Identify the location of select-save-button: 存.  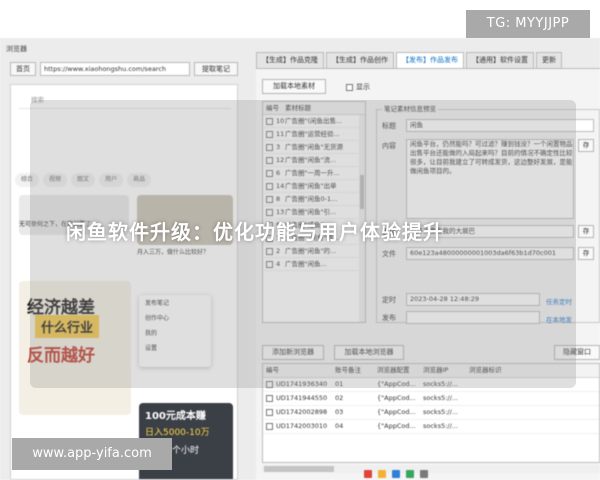
(586, 231).